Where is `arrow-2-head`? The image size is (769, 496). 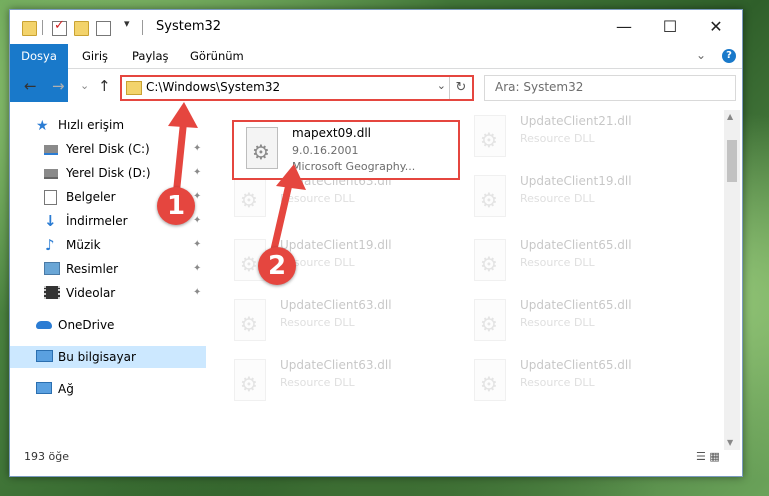
arrow-2-head is located at coordinates (291, 177).